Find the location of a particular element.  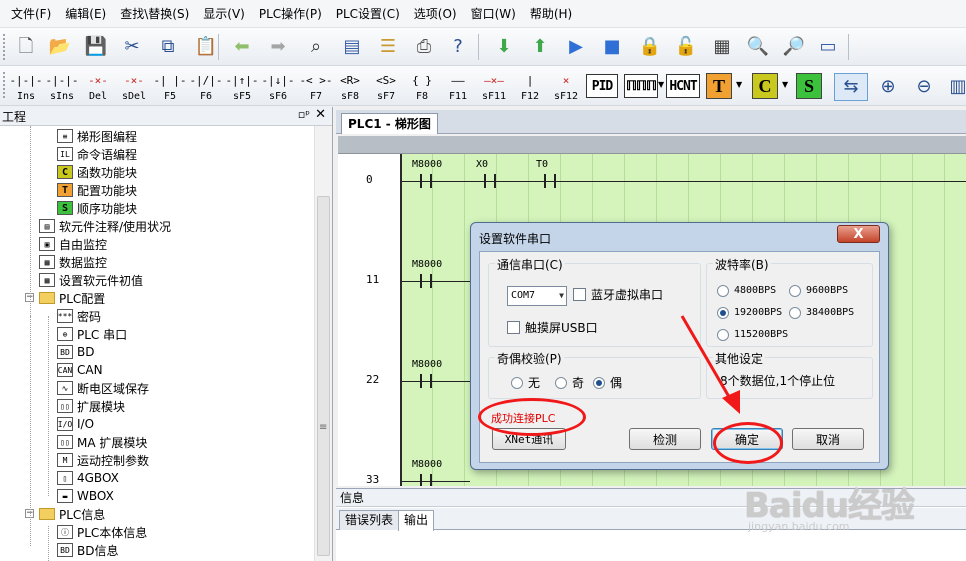

find-binoculars-icon: ⌕ is located at coordinates (316, 47).